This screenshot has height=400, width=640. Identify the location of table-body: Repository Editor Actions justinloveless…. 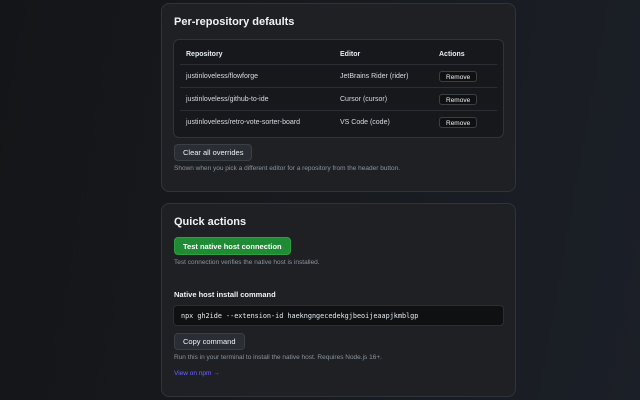
(338, 89).